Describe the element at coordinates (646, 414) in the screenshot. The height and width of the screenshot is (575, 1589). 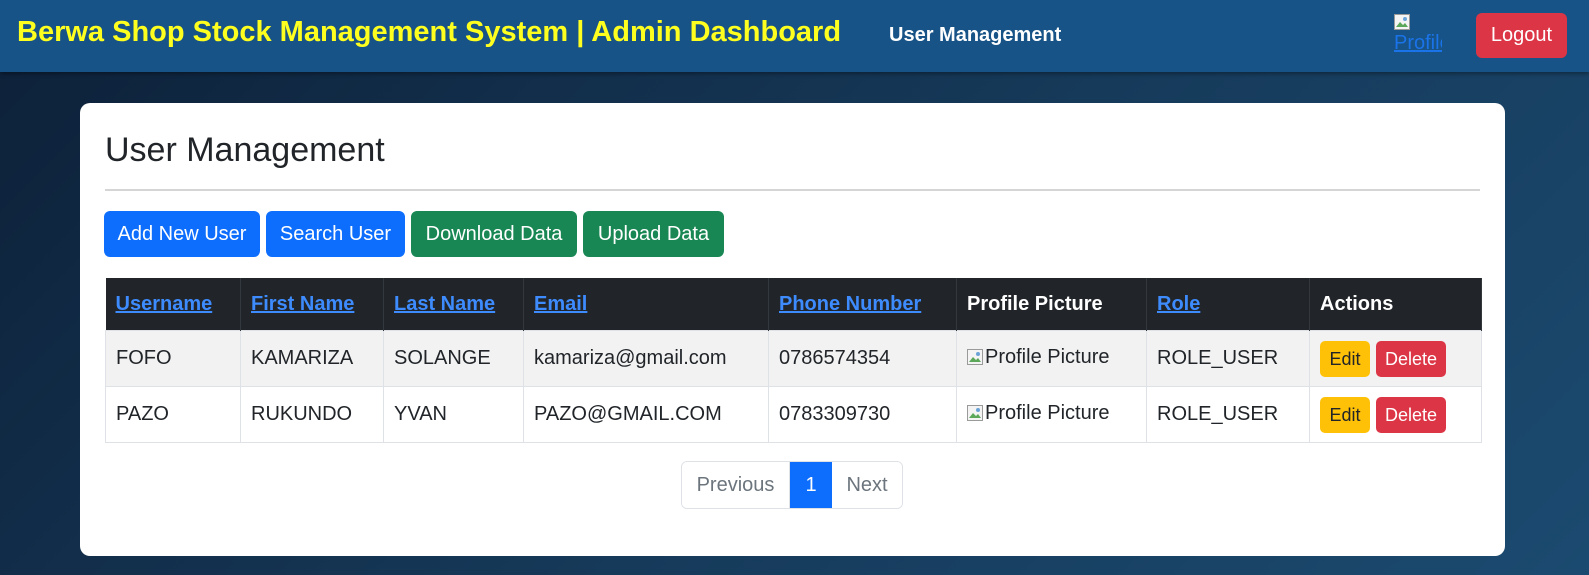
I see `cell-email: PAZO@GMAIL.COM` at that location.